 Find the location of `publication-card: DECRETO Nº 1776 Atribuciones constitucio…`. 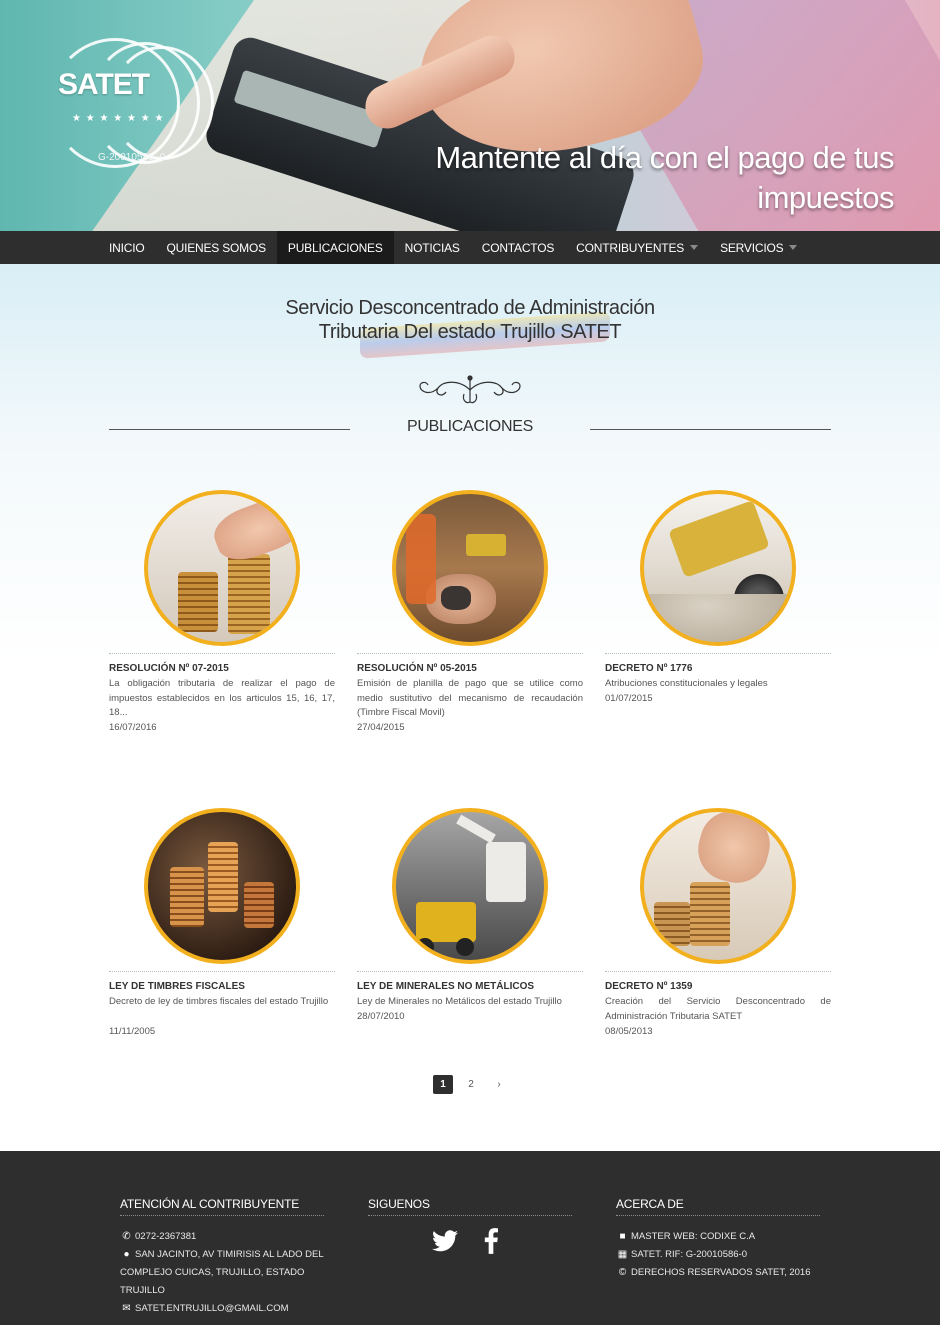

publication-card: DECRETO Nº 1776 Atribuciones constitucio… is located at coordinates (718, 615).